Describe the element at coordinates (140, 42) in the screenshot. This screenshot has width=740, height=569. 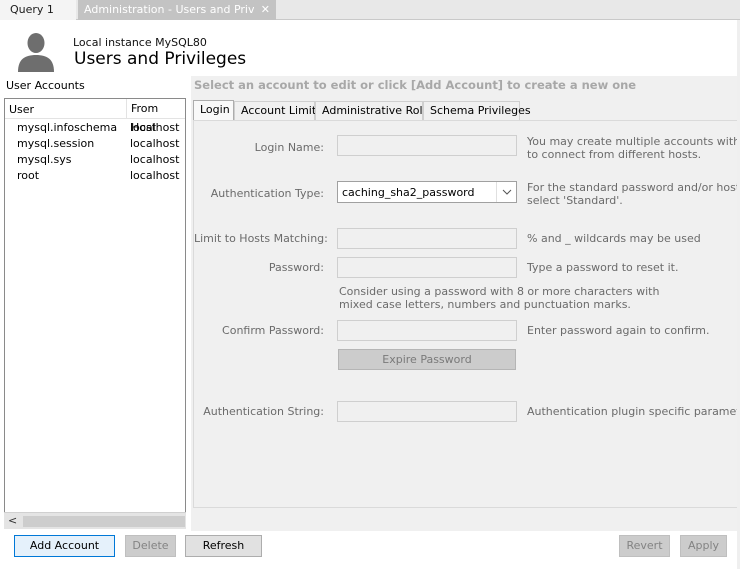
I see `instance-name: Local instance MySQL80` at that location.